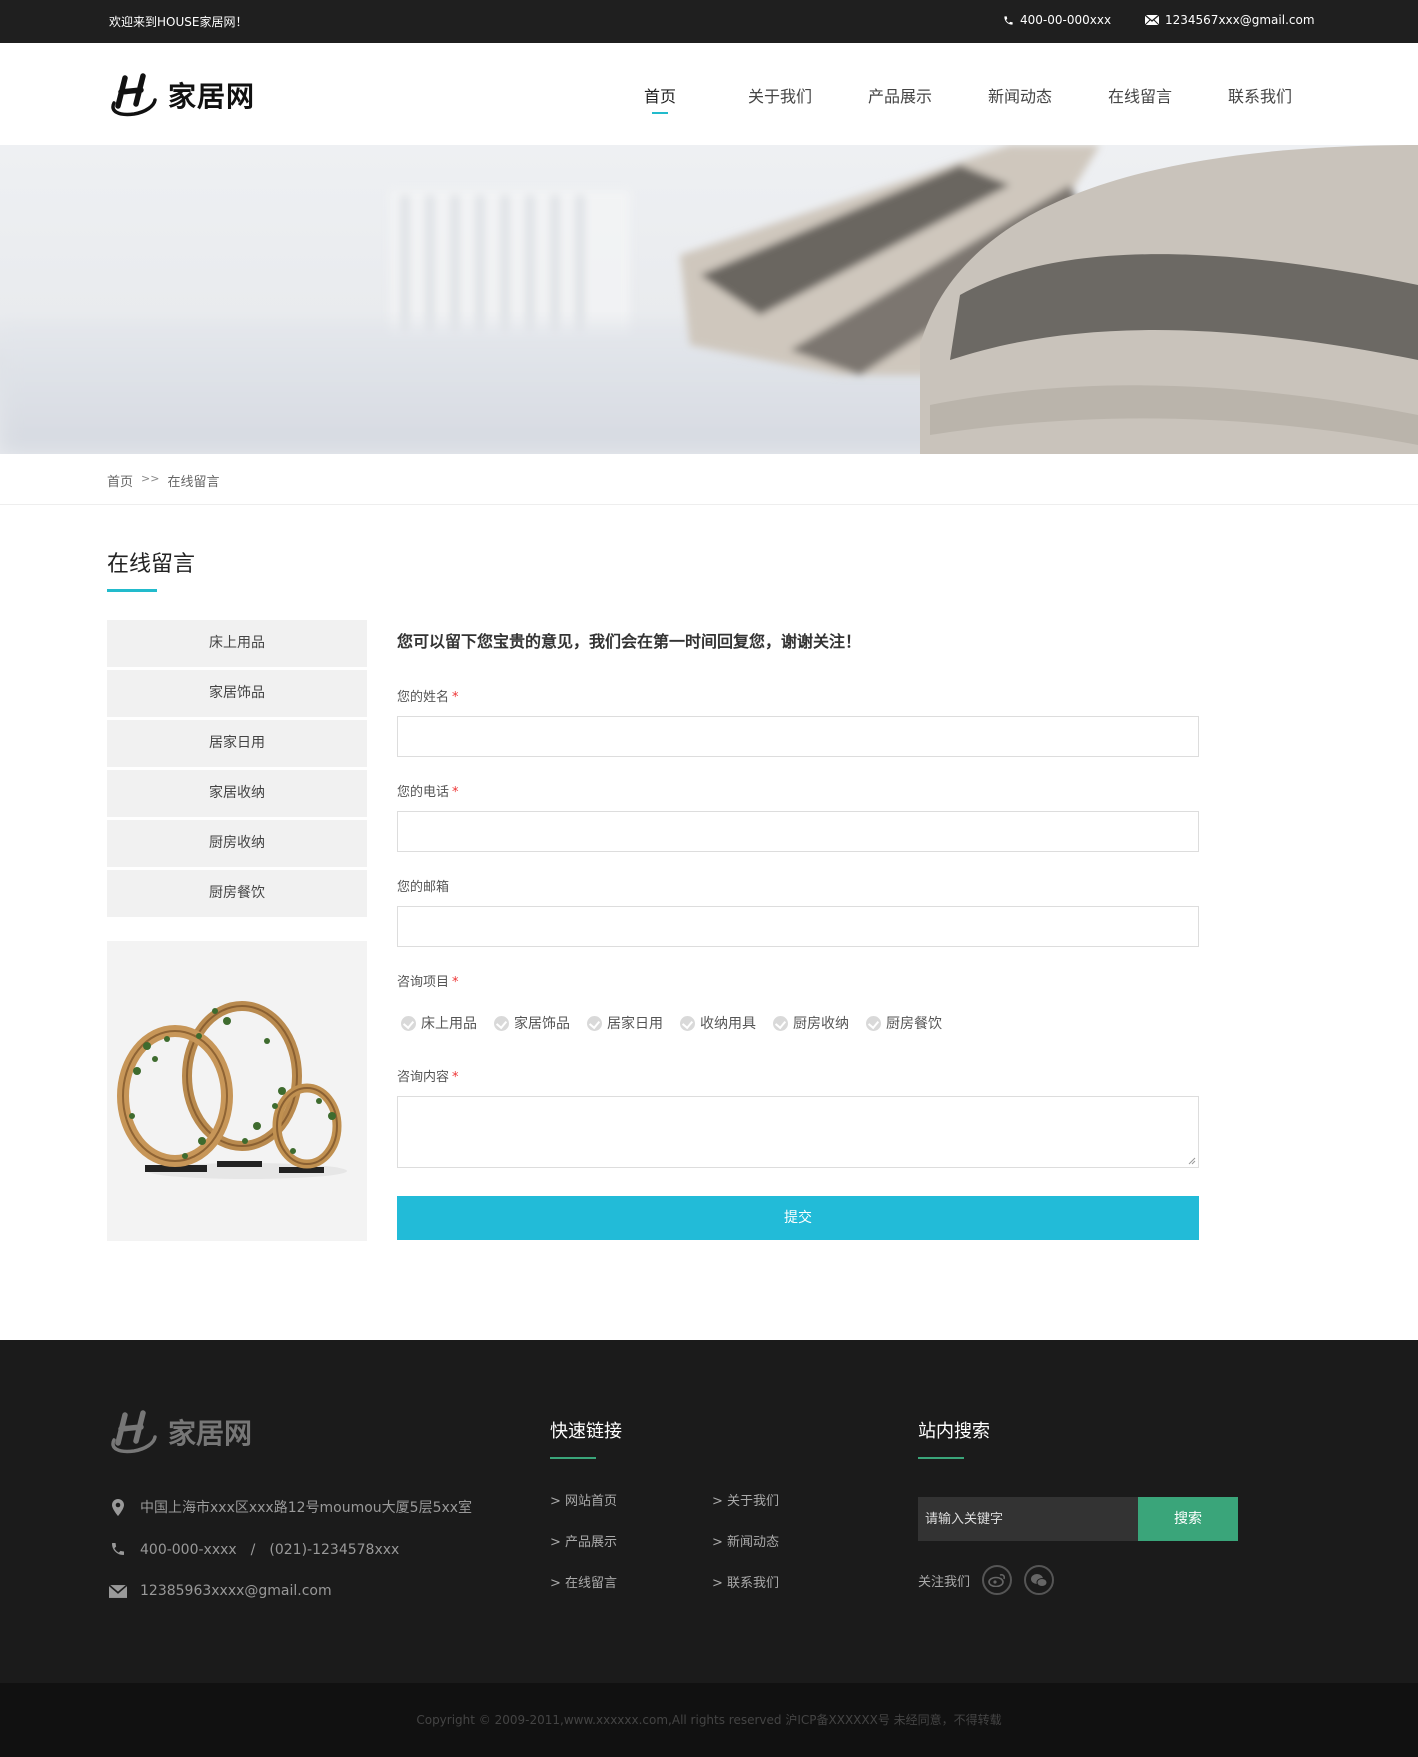 The height and width of the screenshot is (1757, 1418). What do you see at coordinates (151, 564) in the screenshot?
I see `page-title: 在线留言` at bounding box center [151, 564].